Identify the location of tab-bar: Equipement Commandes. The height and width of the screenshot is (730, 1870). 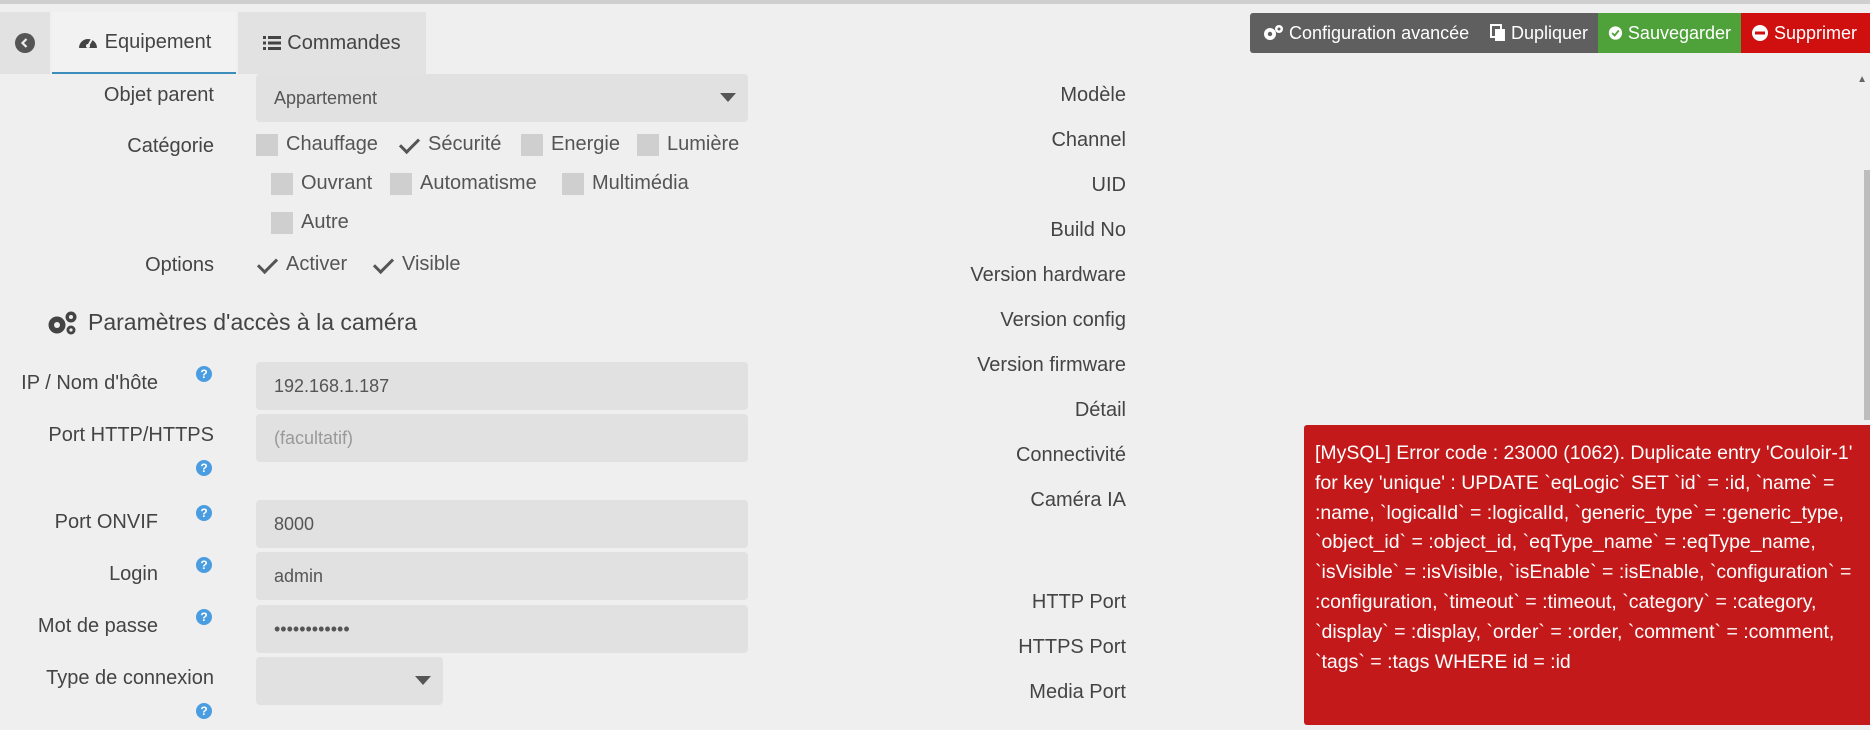
(215, 43).